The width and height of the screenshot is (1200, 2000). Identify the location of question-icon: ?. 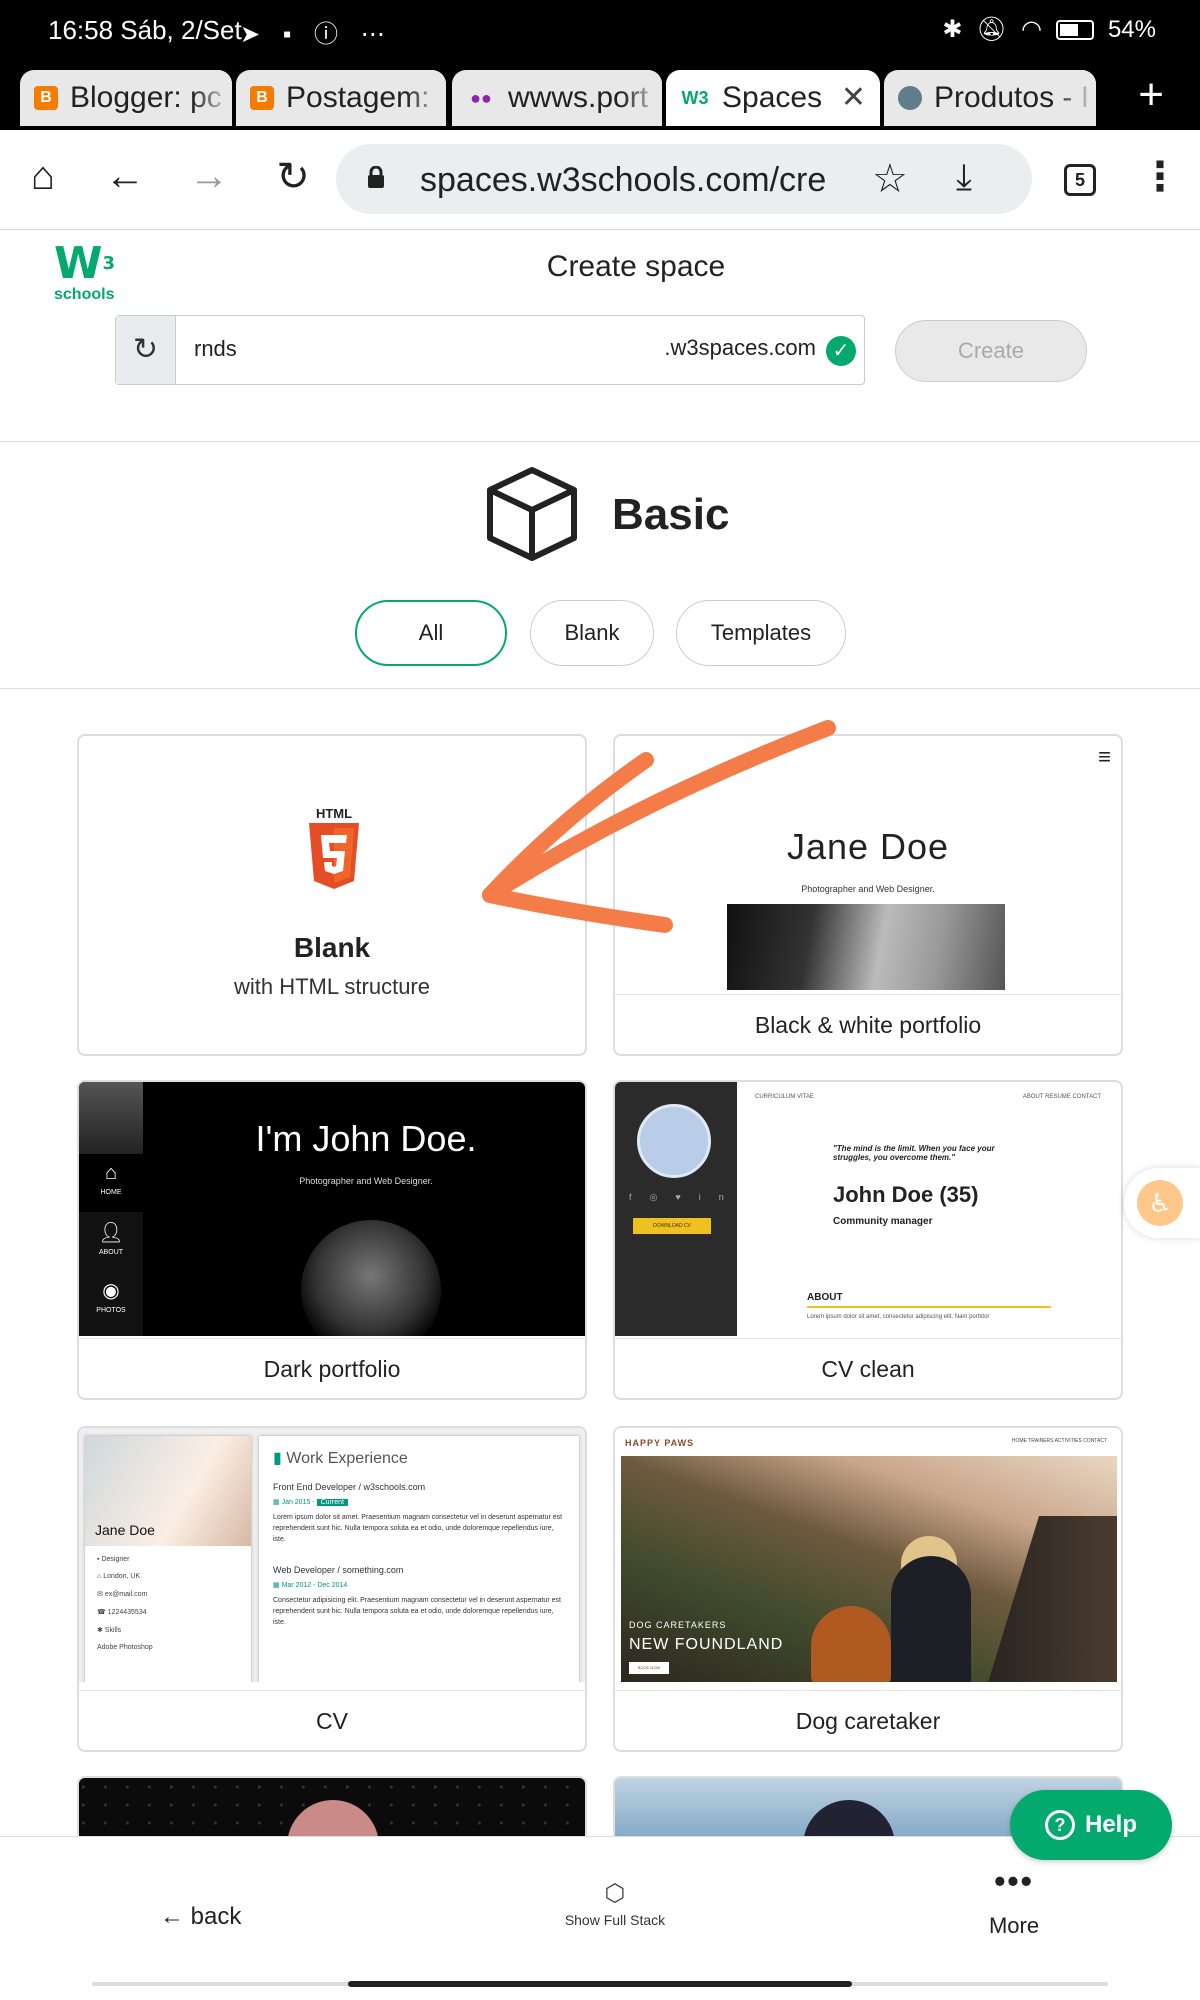
(1059, 1825).